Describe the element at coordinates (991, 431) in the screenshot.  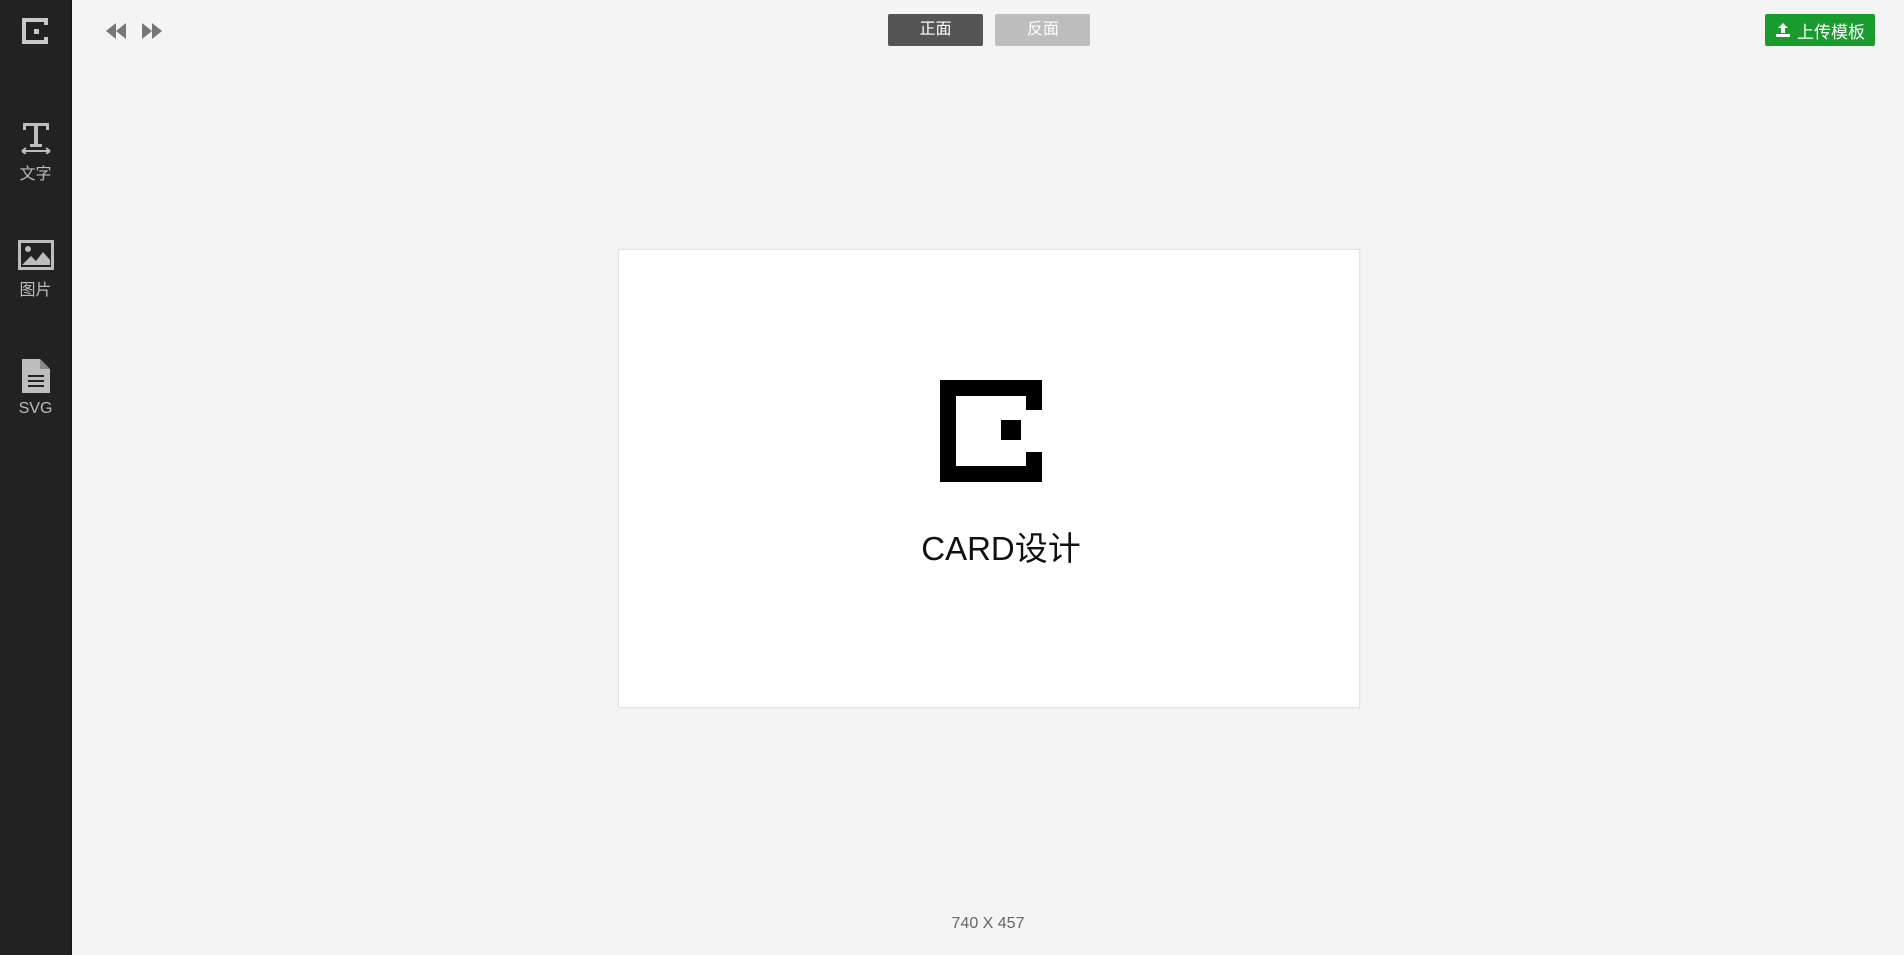
I see `card-logo-icon` at that location.